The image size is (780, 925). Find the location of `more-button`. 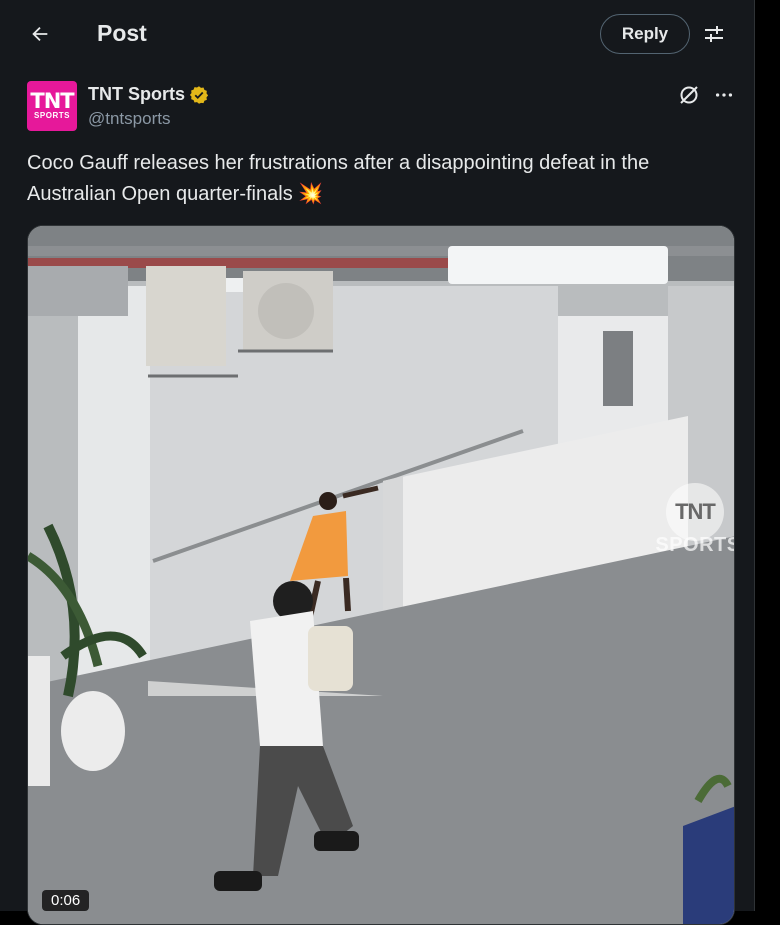

more-button is located at coordinates (724, 95).